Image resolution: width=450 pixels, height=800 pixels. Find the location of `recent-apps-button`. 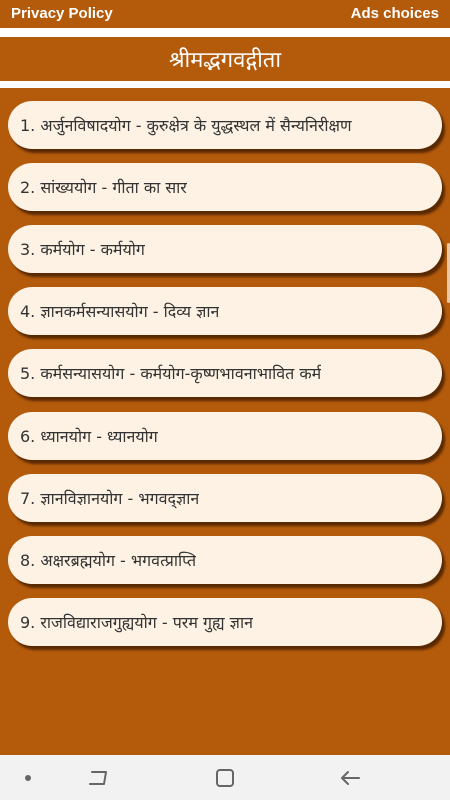

recent-apps-button is located at coordinates (98, 777).